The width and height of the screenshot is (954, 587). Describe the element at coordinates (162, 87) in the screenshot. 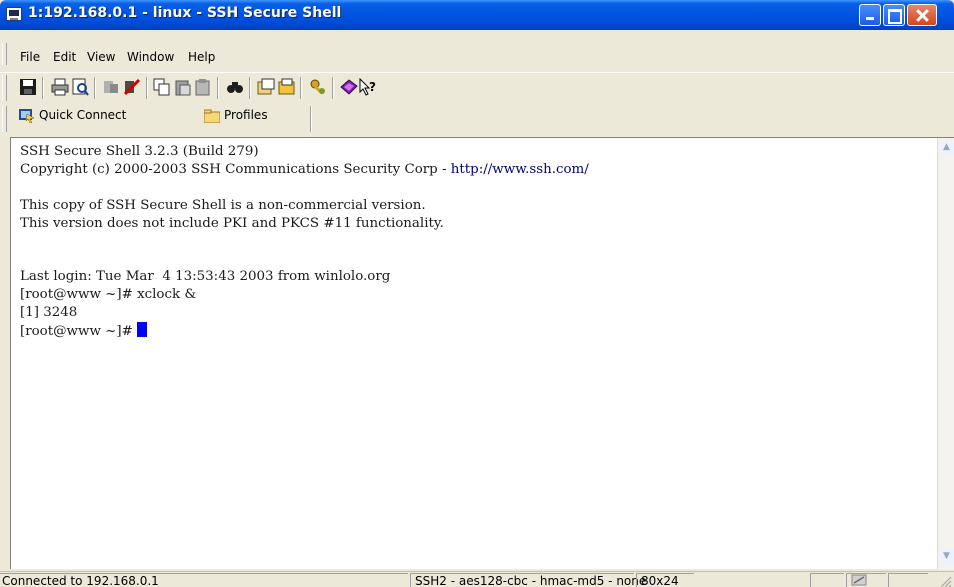

I see `copy-icon` at that location.